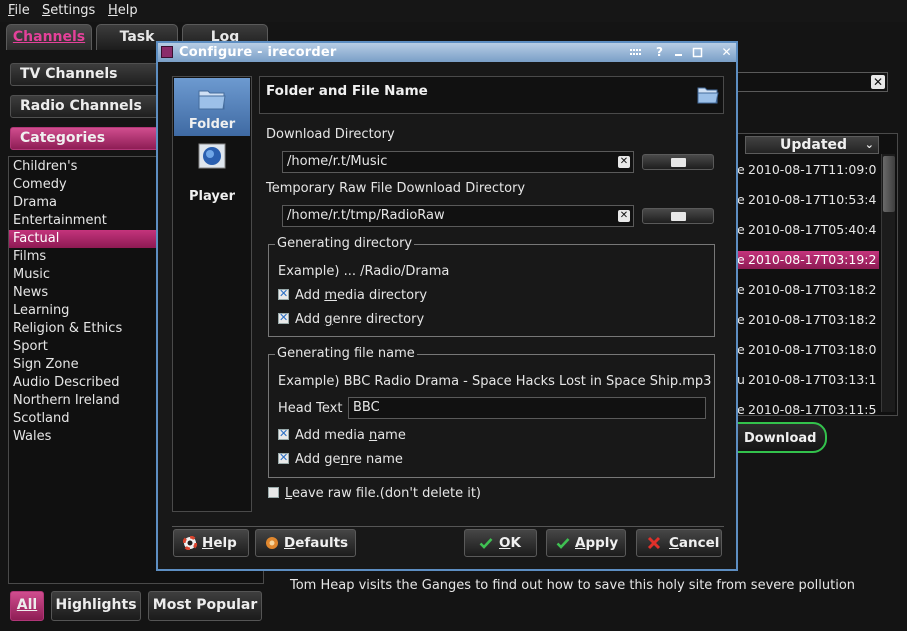  Describe the element at coordinates (258, 52) in the screenshot. I see `dialog-title: Configure - irecorder` at that location.